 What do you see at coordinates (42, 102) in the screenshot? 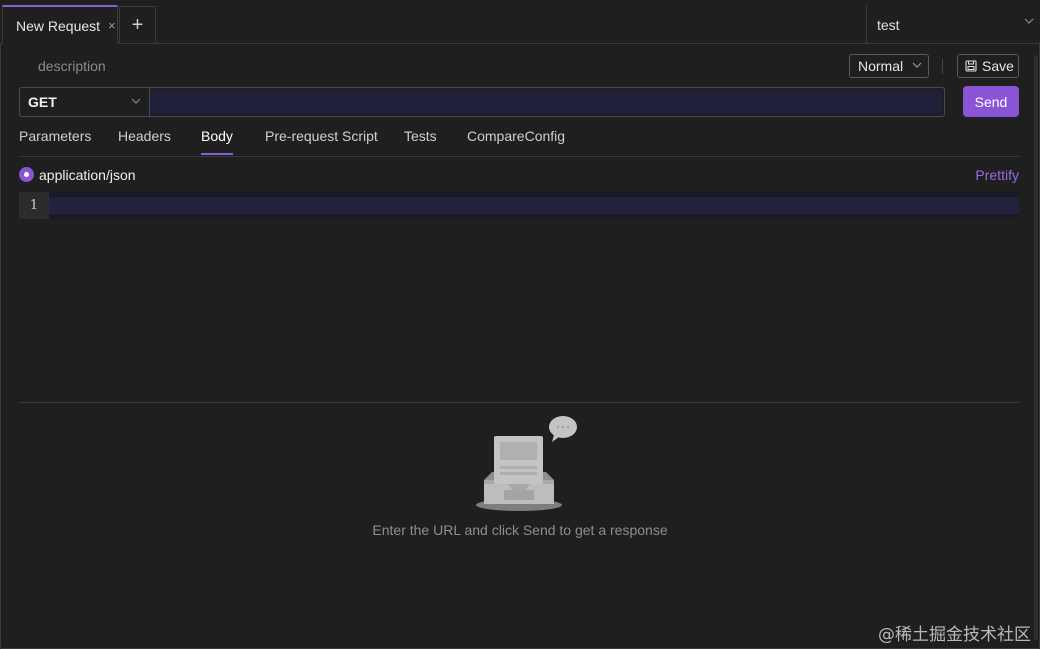
I see `method-value: GET` at bounding box center [42, 102].